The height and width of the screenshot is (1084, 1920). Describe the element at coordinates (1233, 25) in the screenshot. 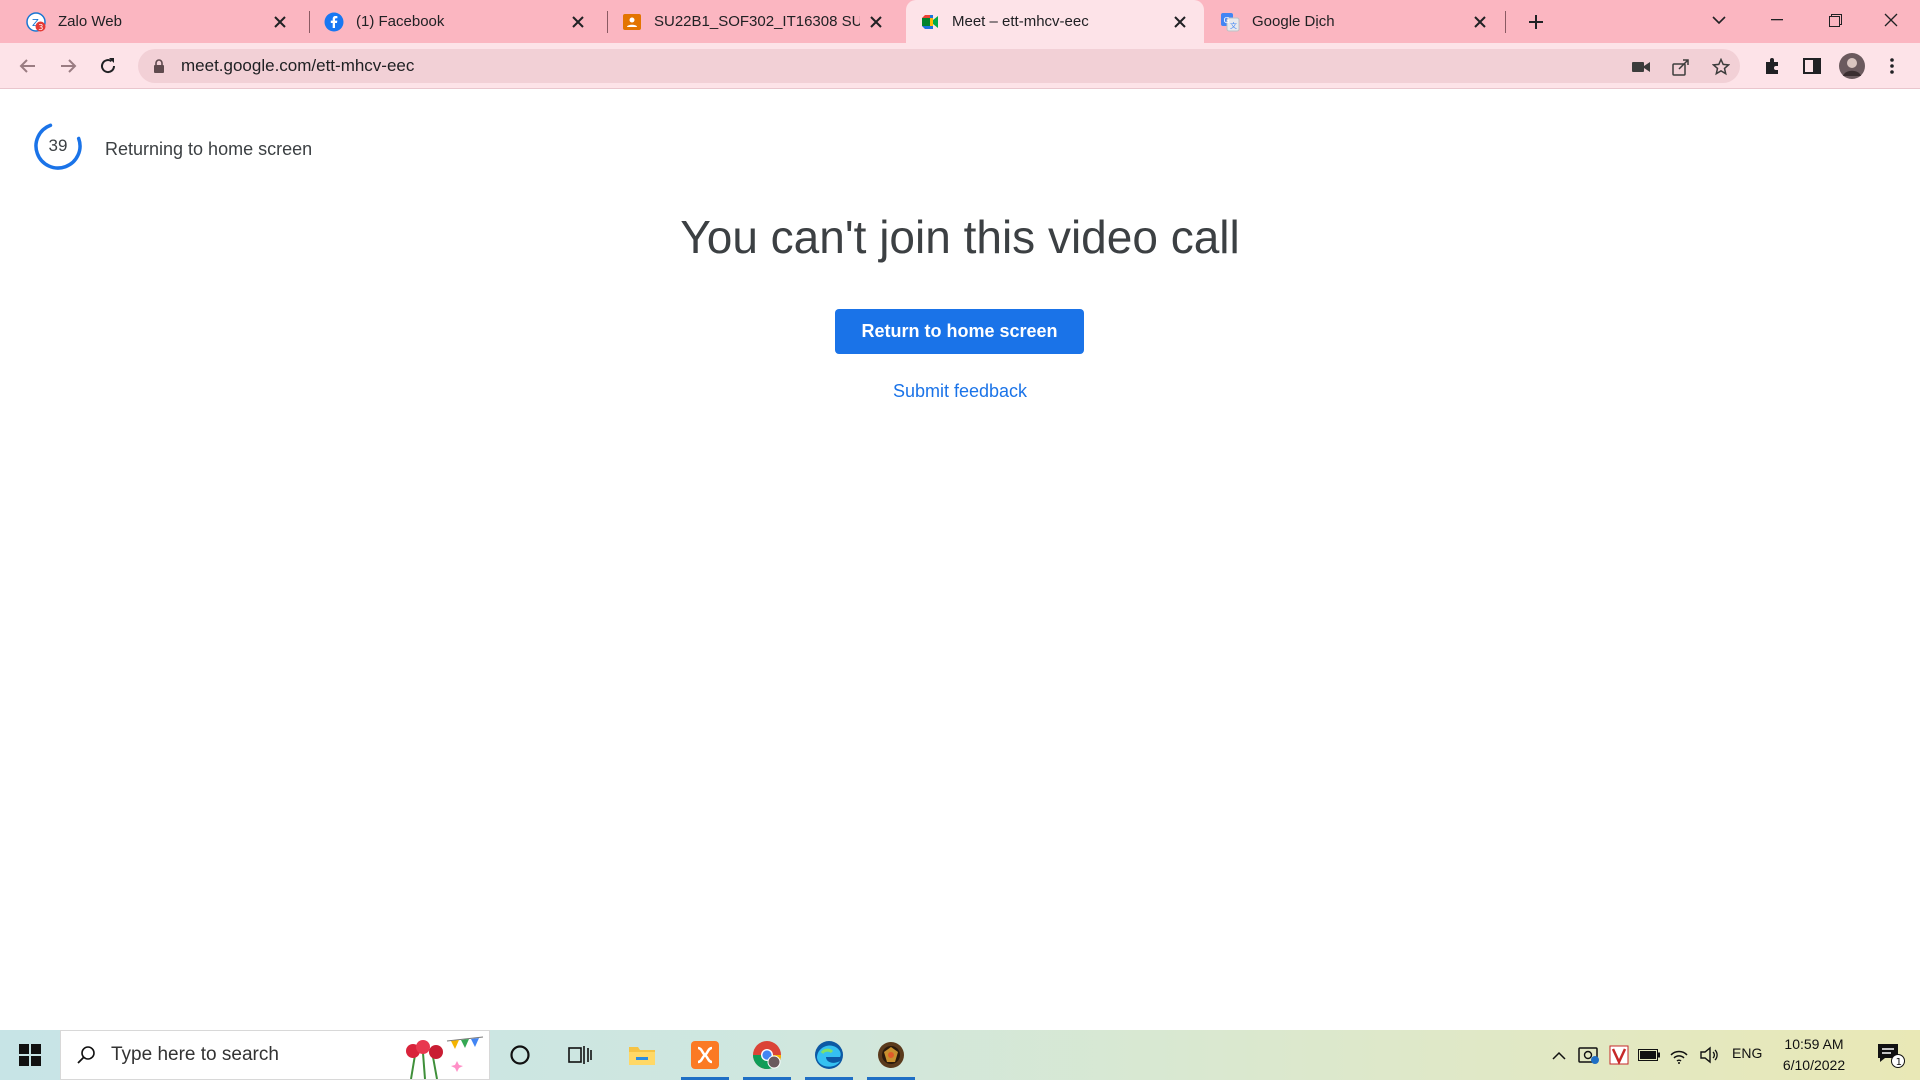

I see `svg-text: 文` at that location.